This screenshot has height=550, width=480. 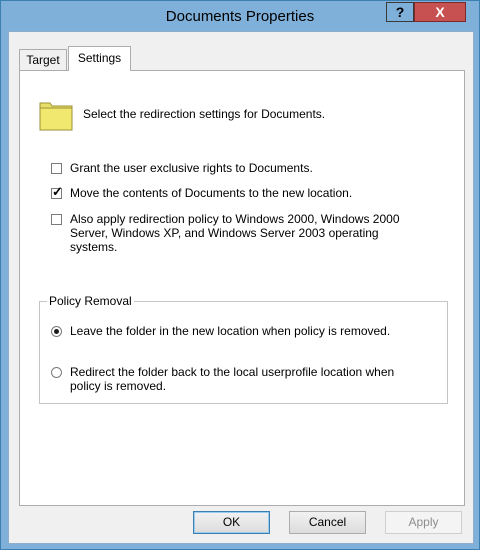 I want to click on redirect-back-radio, so click(x=56, y=372).